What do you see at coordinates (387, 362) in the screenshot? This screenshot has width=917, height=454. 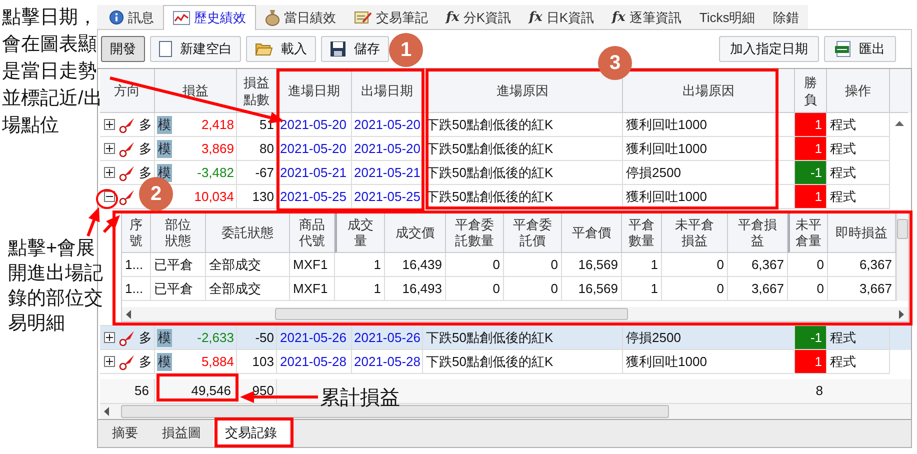 I see `exit-date-link: 2021-05-28` at bounding box center [387, 362].